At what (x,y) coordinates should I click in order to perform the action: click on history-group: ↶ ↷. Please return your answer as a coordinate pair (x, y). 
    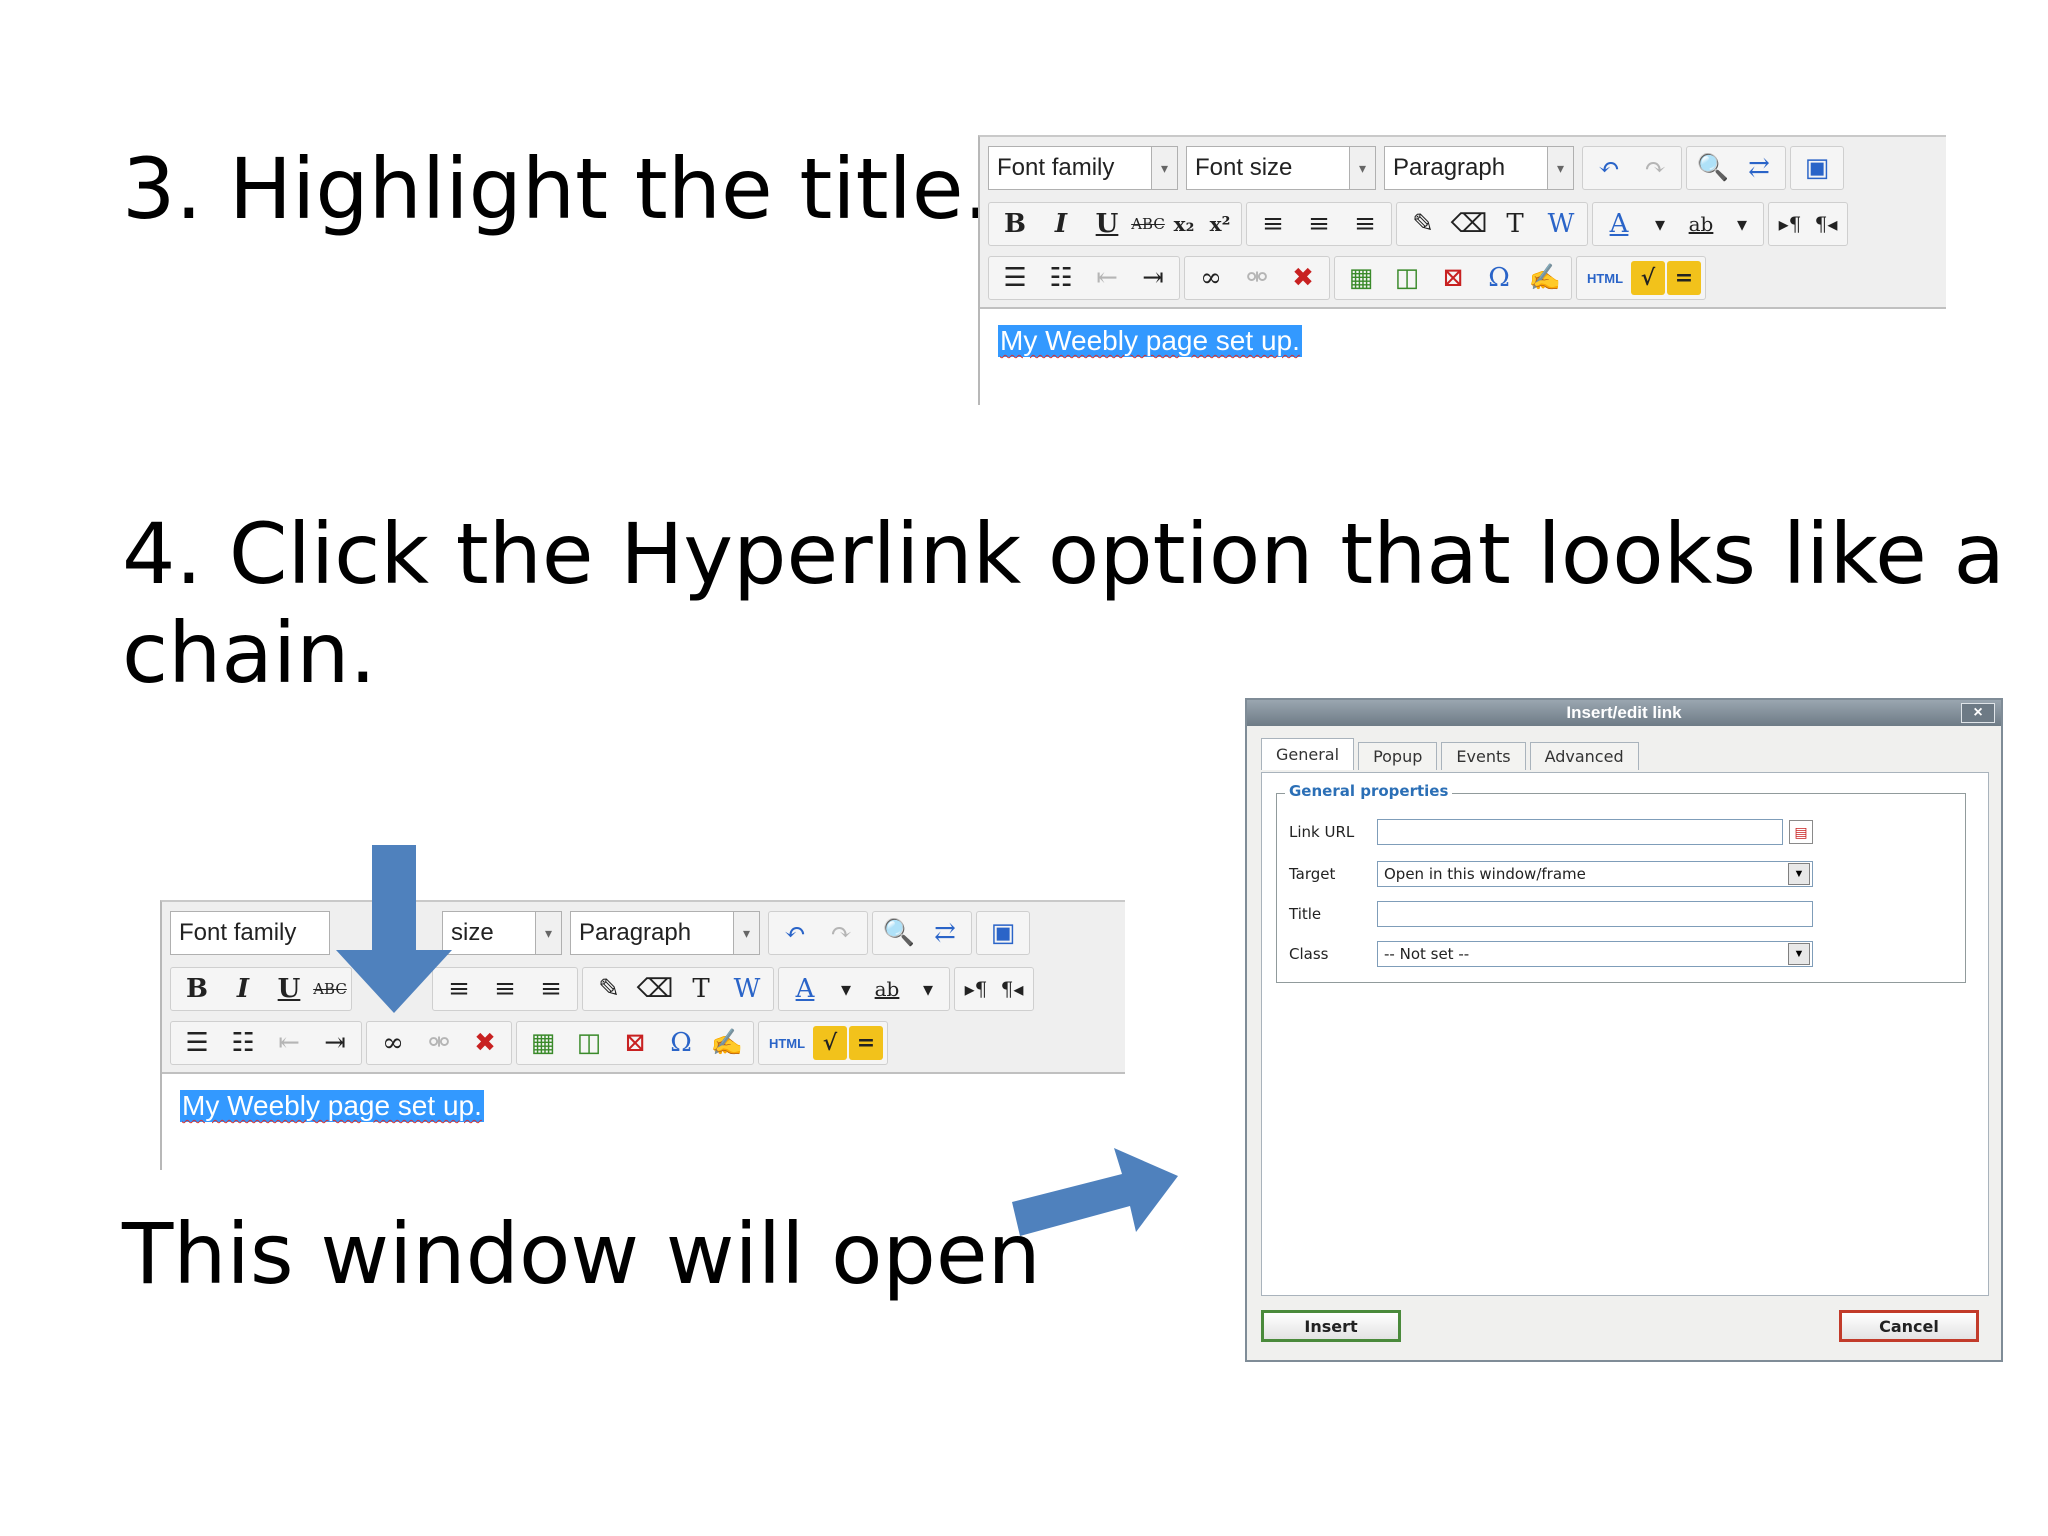
    Looking at the image, I should click on (818, 933).